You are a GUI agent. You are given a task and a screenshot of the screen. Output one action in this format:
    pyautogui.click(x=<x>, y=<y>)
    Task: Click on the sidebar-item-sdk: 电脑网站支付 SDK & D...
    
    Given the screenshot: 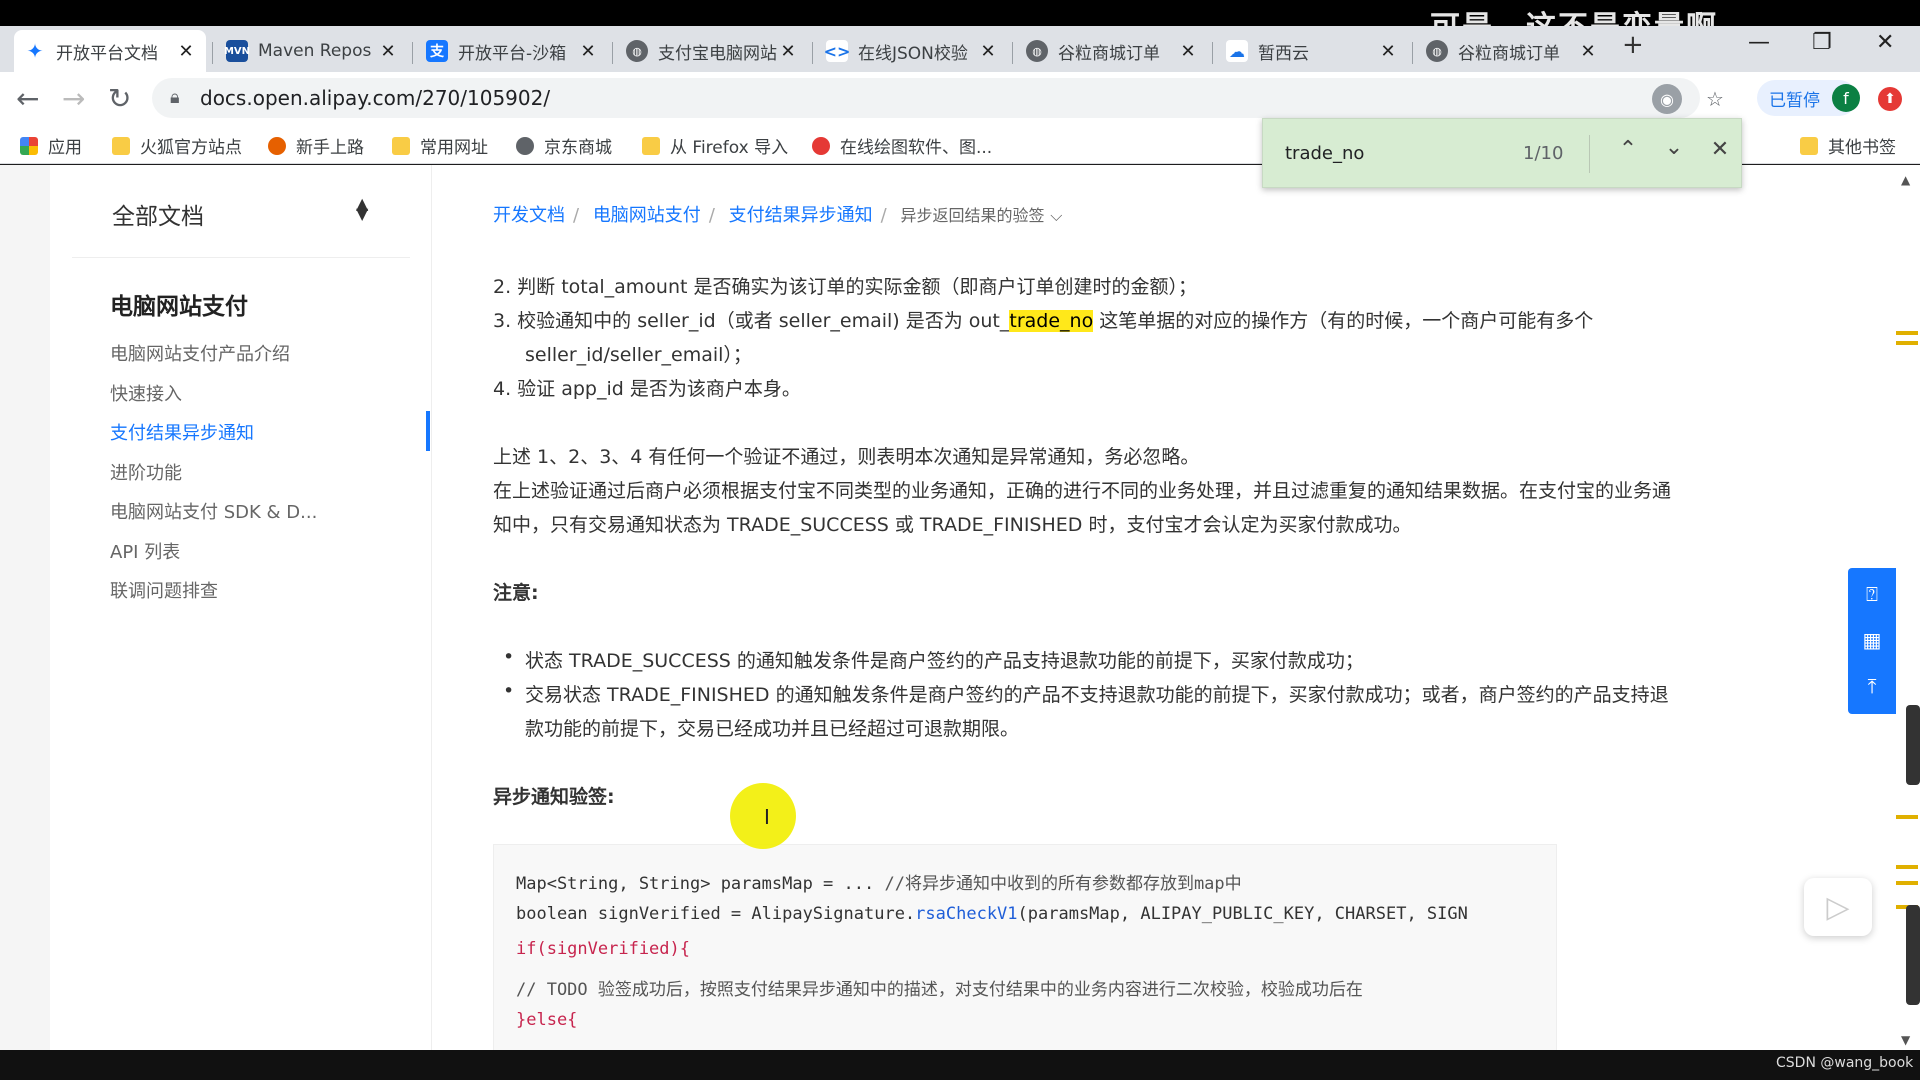 What is the action you would take?
    pyautogui.click(x=213, y=511)
    